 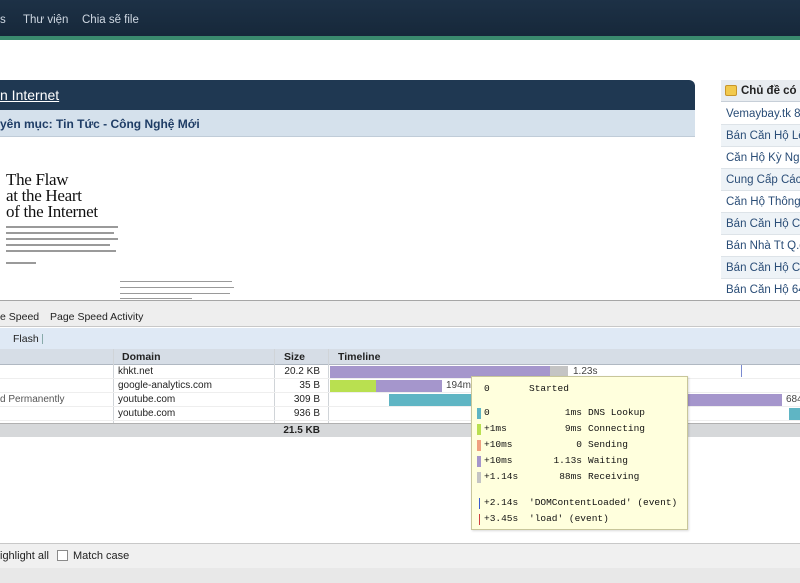 I want to click on tooltip-event-label: 'load' (event), so click(x=569, y=518).